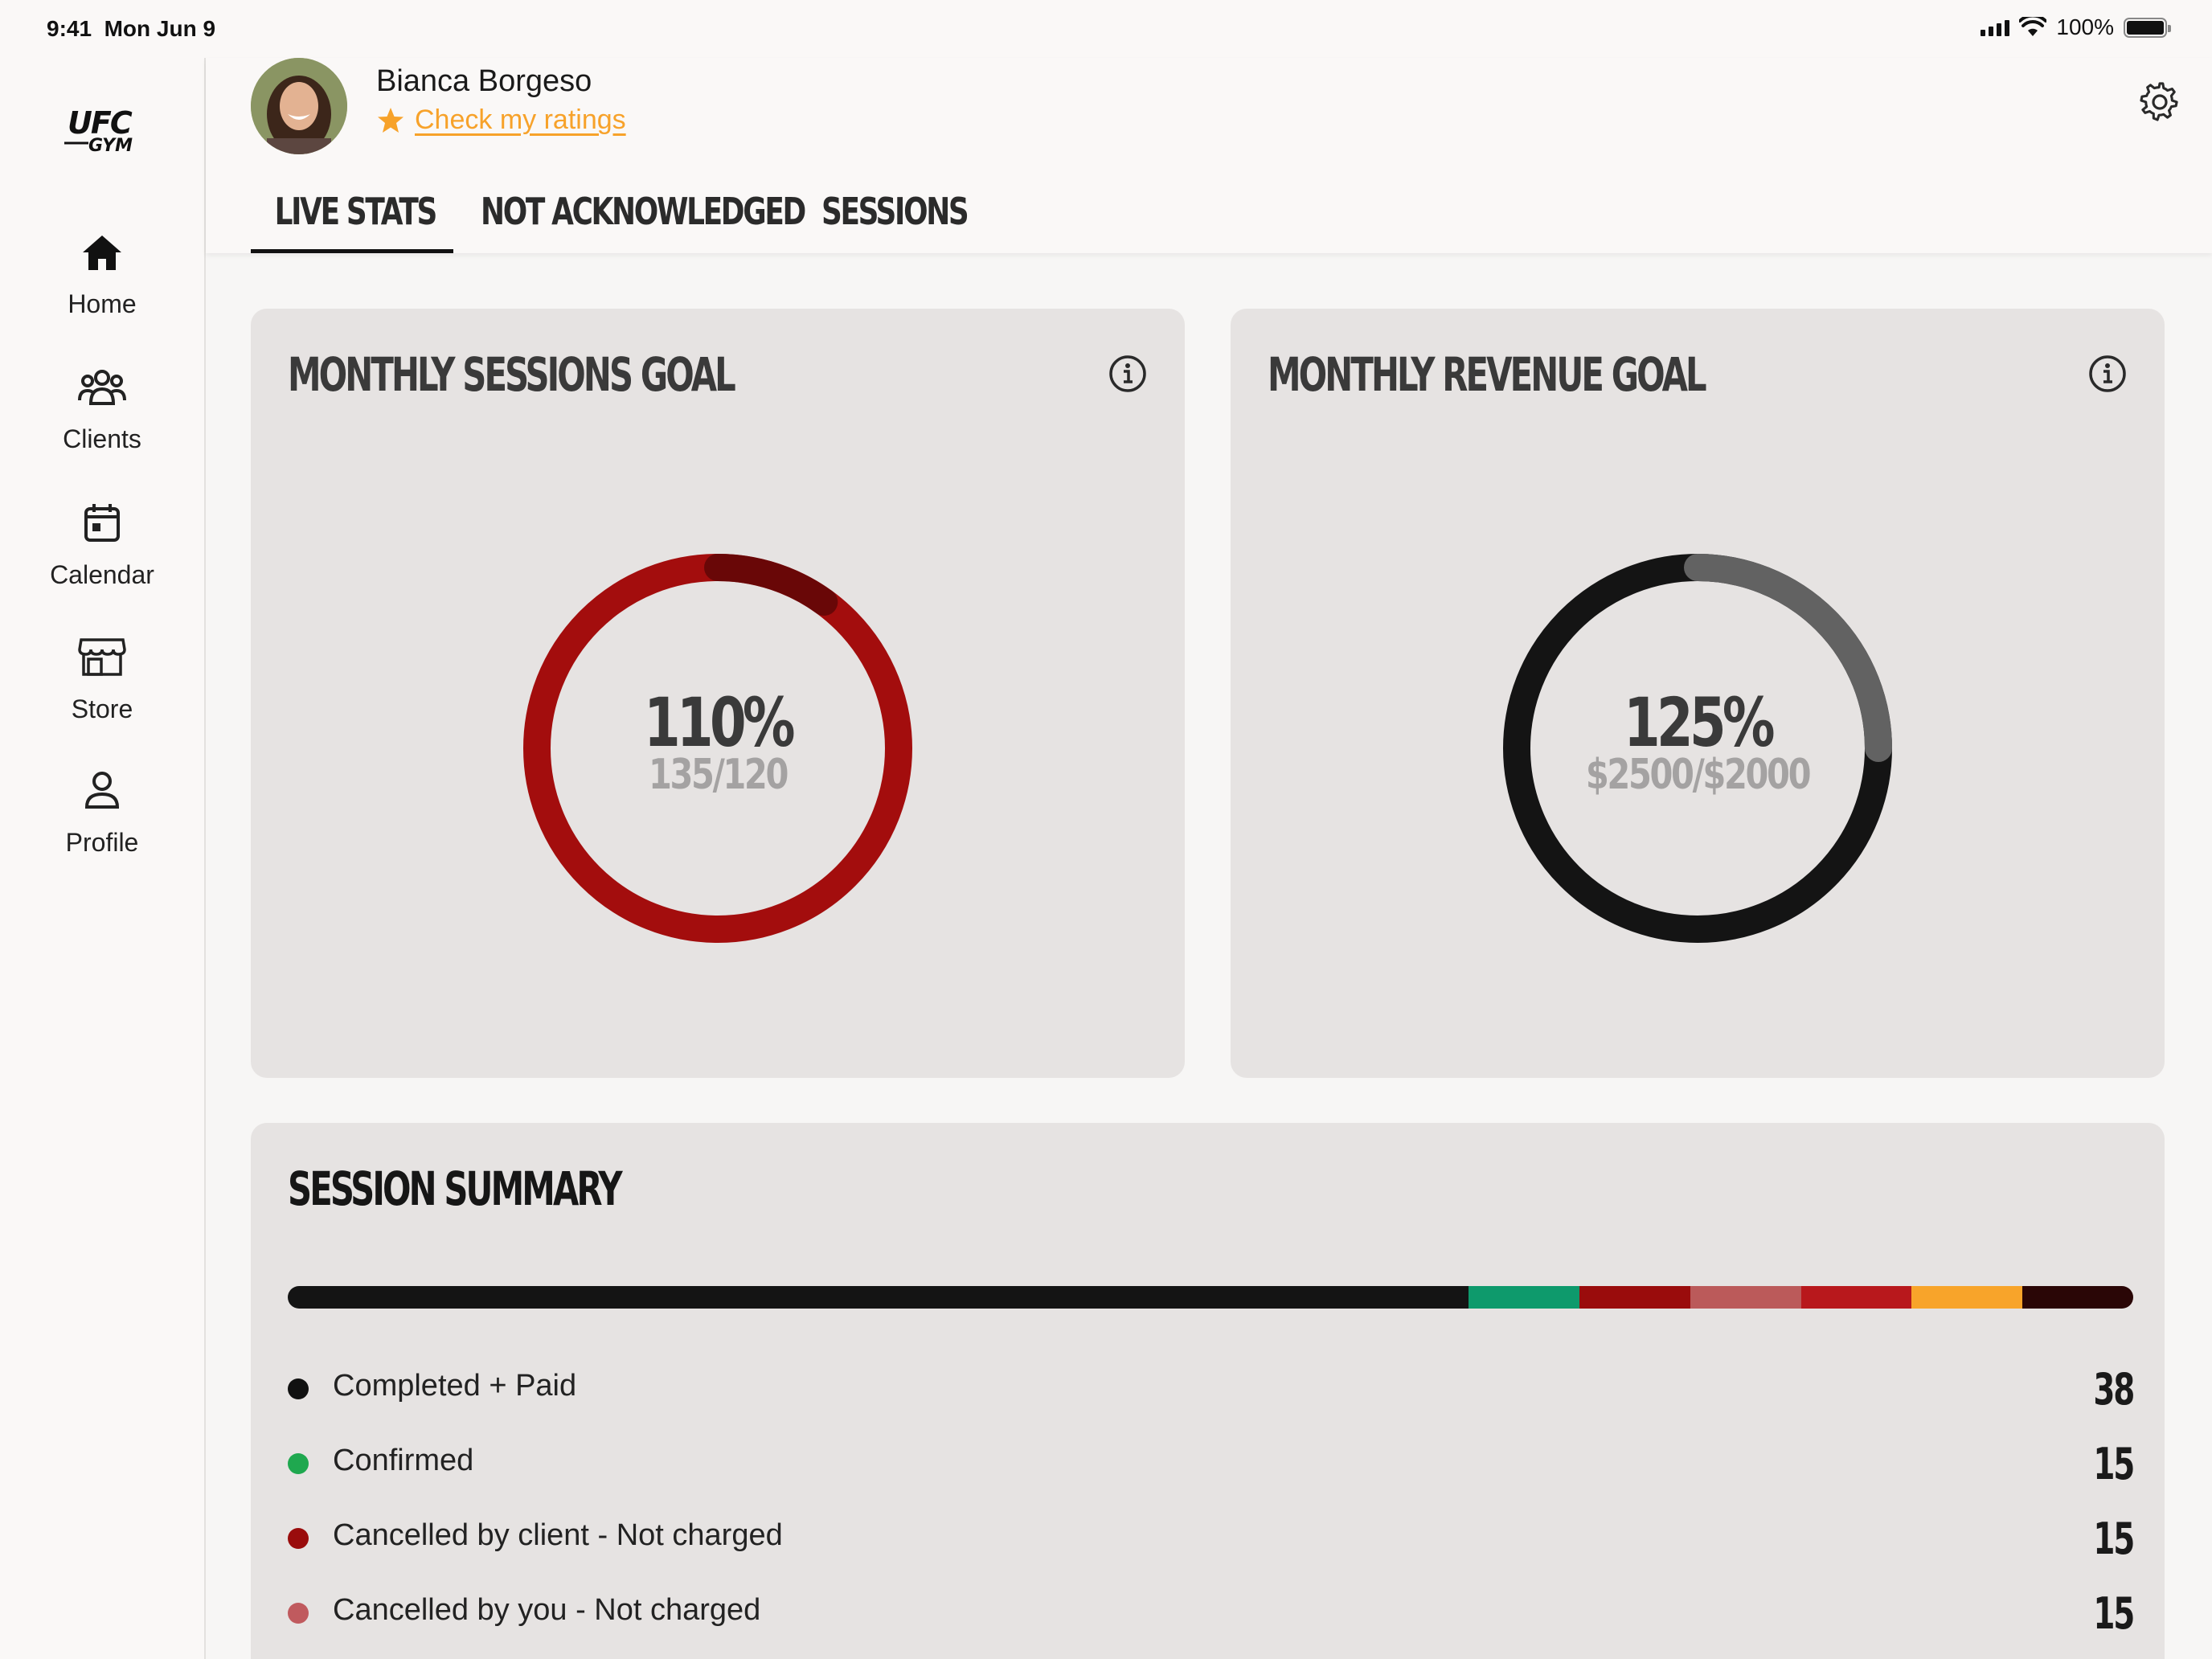 The height and width of the screenshot is (1659, 2212). Describe the element at coordinates (102, 523) in the screenshot. I see `calendar-icon` at that location.